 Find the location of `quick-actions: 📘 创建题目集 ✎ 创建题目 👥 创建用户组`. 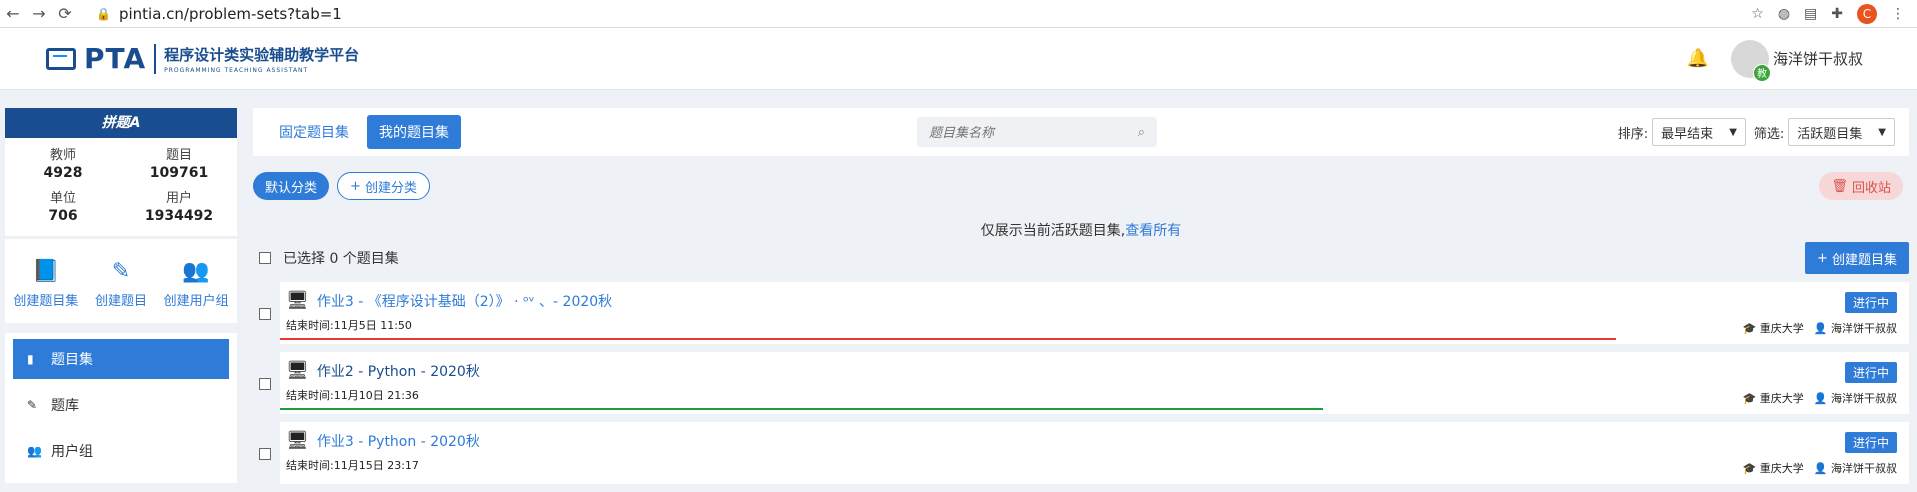

quick-actions: 📘 创建题目集 ✎ 创建题目 👥 创建用户组 is located at coordinates (121, 281).